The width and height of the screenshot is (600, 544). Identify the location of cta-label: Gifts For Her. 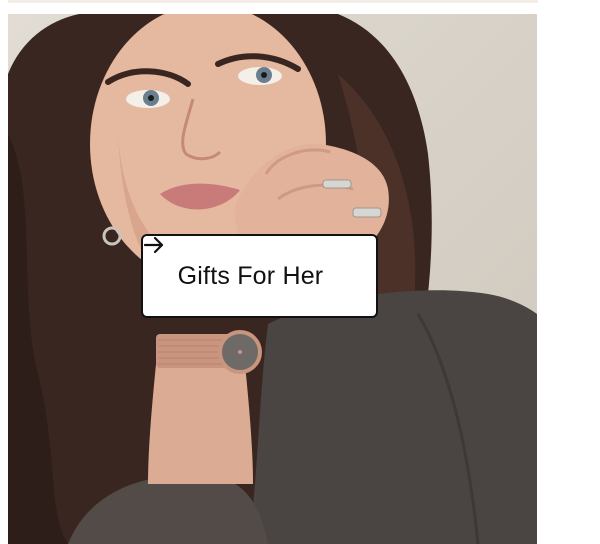
(250, 275).